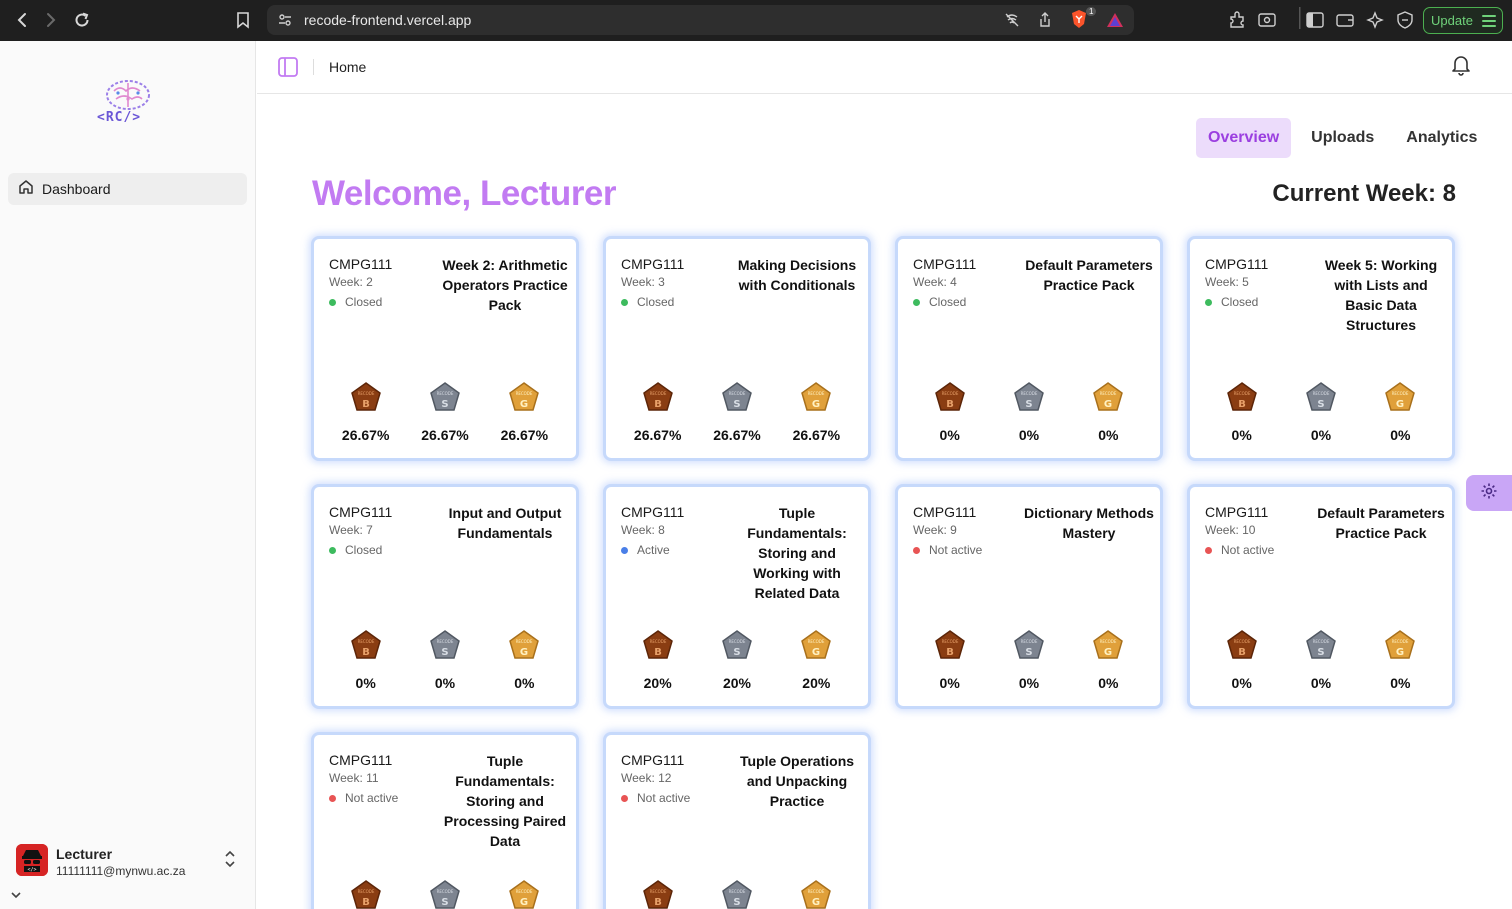  I want to click on chevron-down-icon, so click(16, 896).